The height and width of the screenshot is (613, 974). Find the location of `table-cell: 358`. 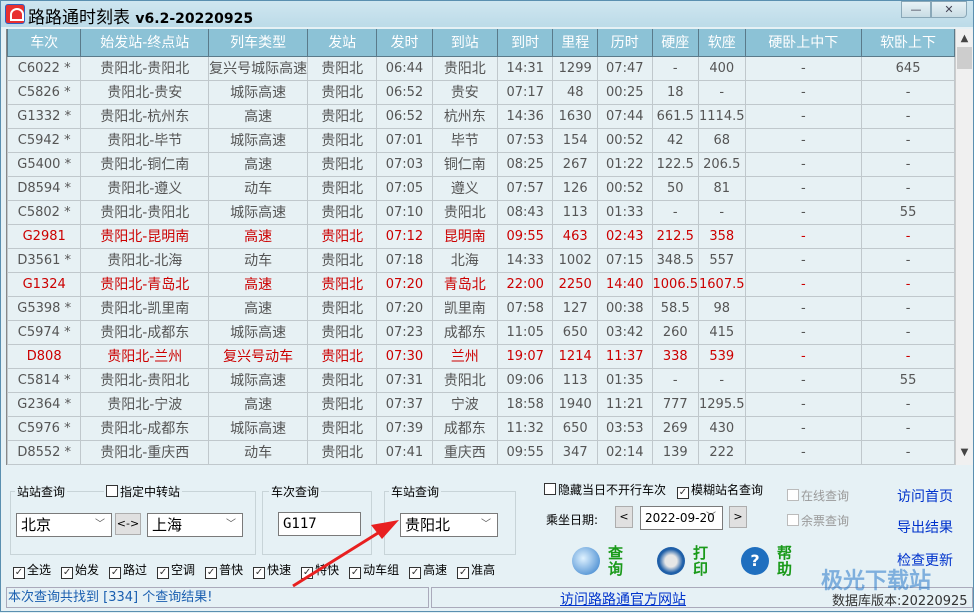

table-cell: 358 is located at coordinates (722, 236).